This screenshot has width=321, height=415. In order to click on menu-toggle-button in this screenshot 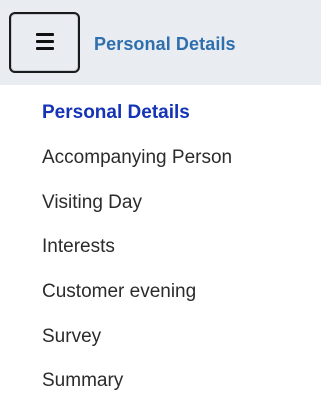, I will do `click(44, 42)`.